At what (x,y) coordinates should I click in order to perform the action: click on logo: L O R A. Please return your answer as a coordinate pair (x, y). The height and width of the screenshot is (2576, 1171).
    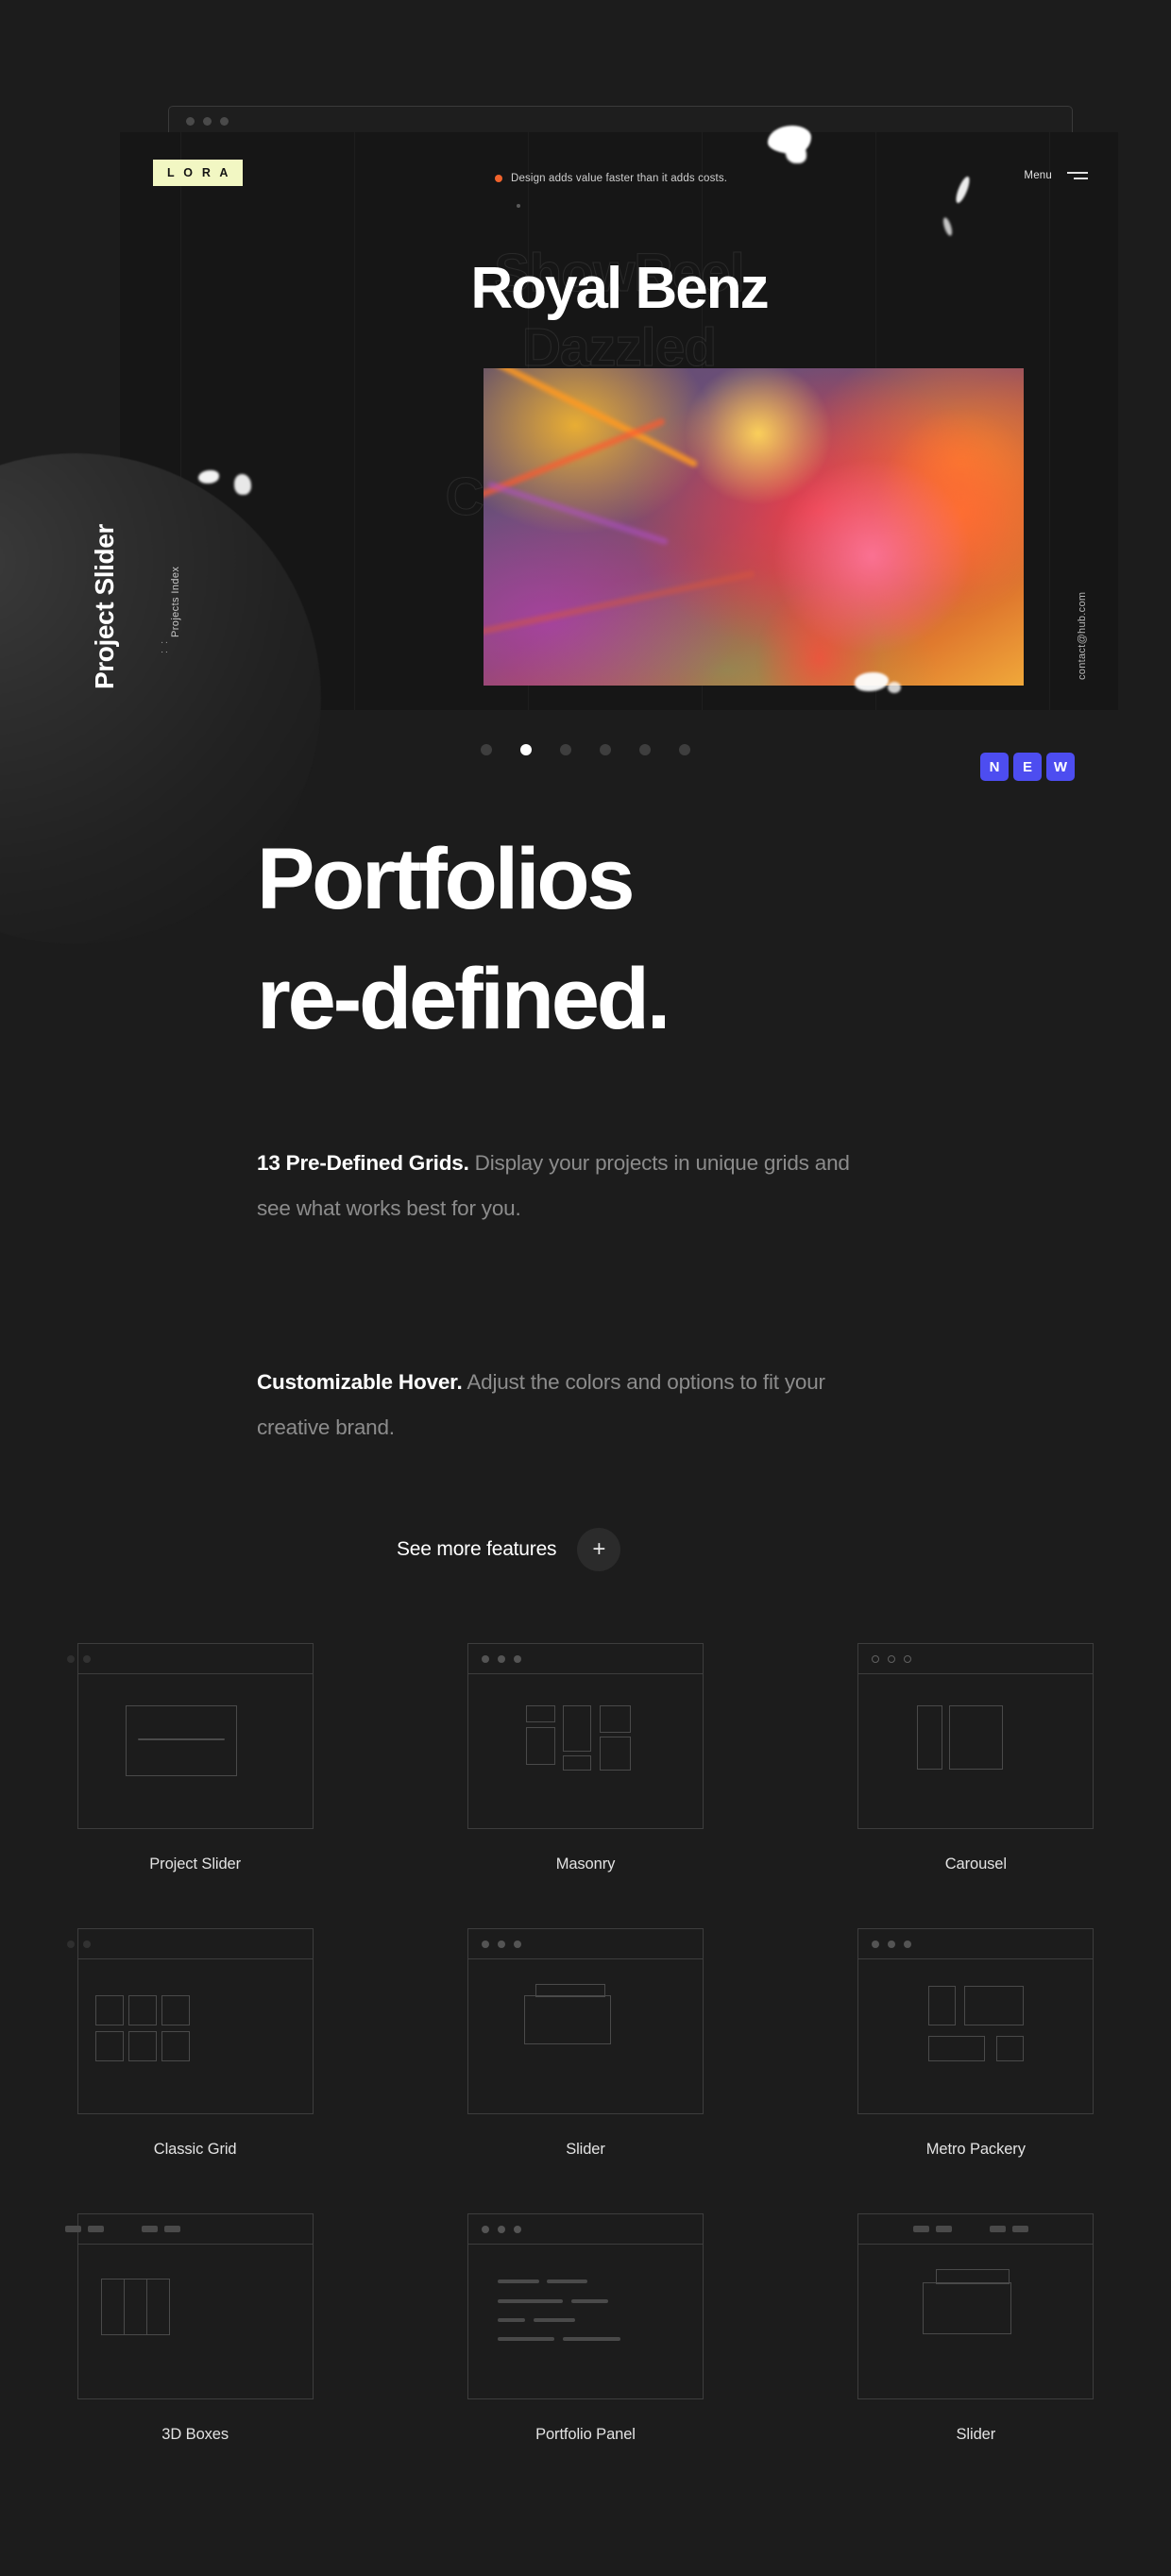
    Looking at the image, I should click on (198, 173).